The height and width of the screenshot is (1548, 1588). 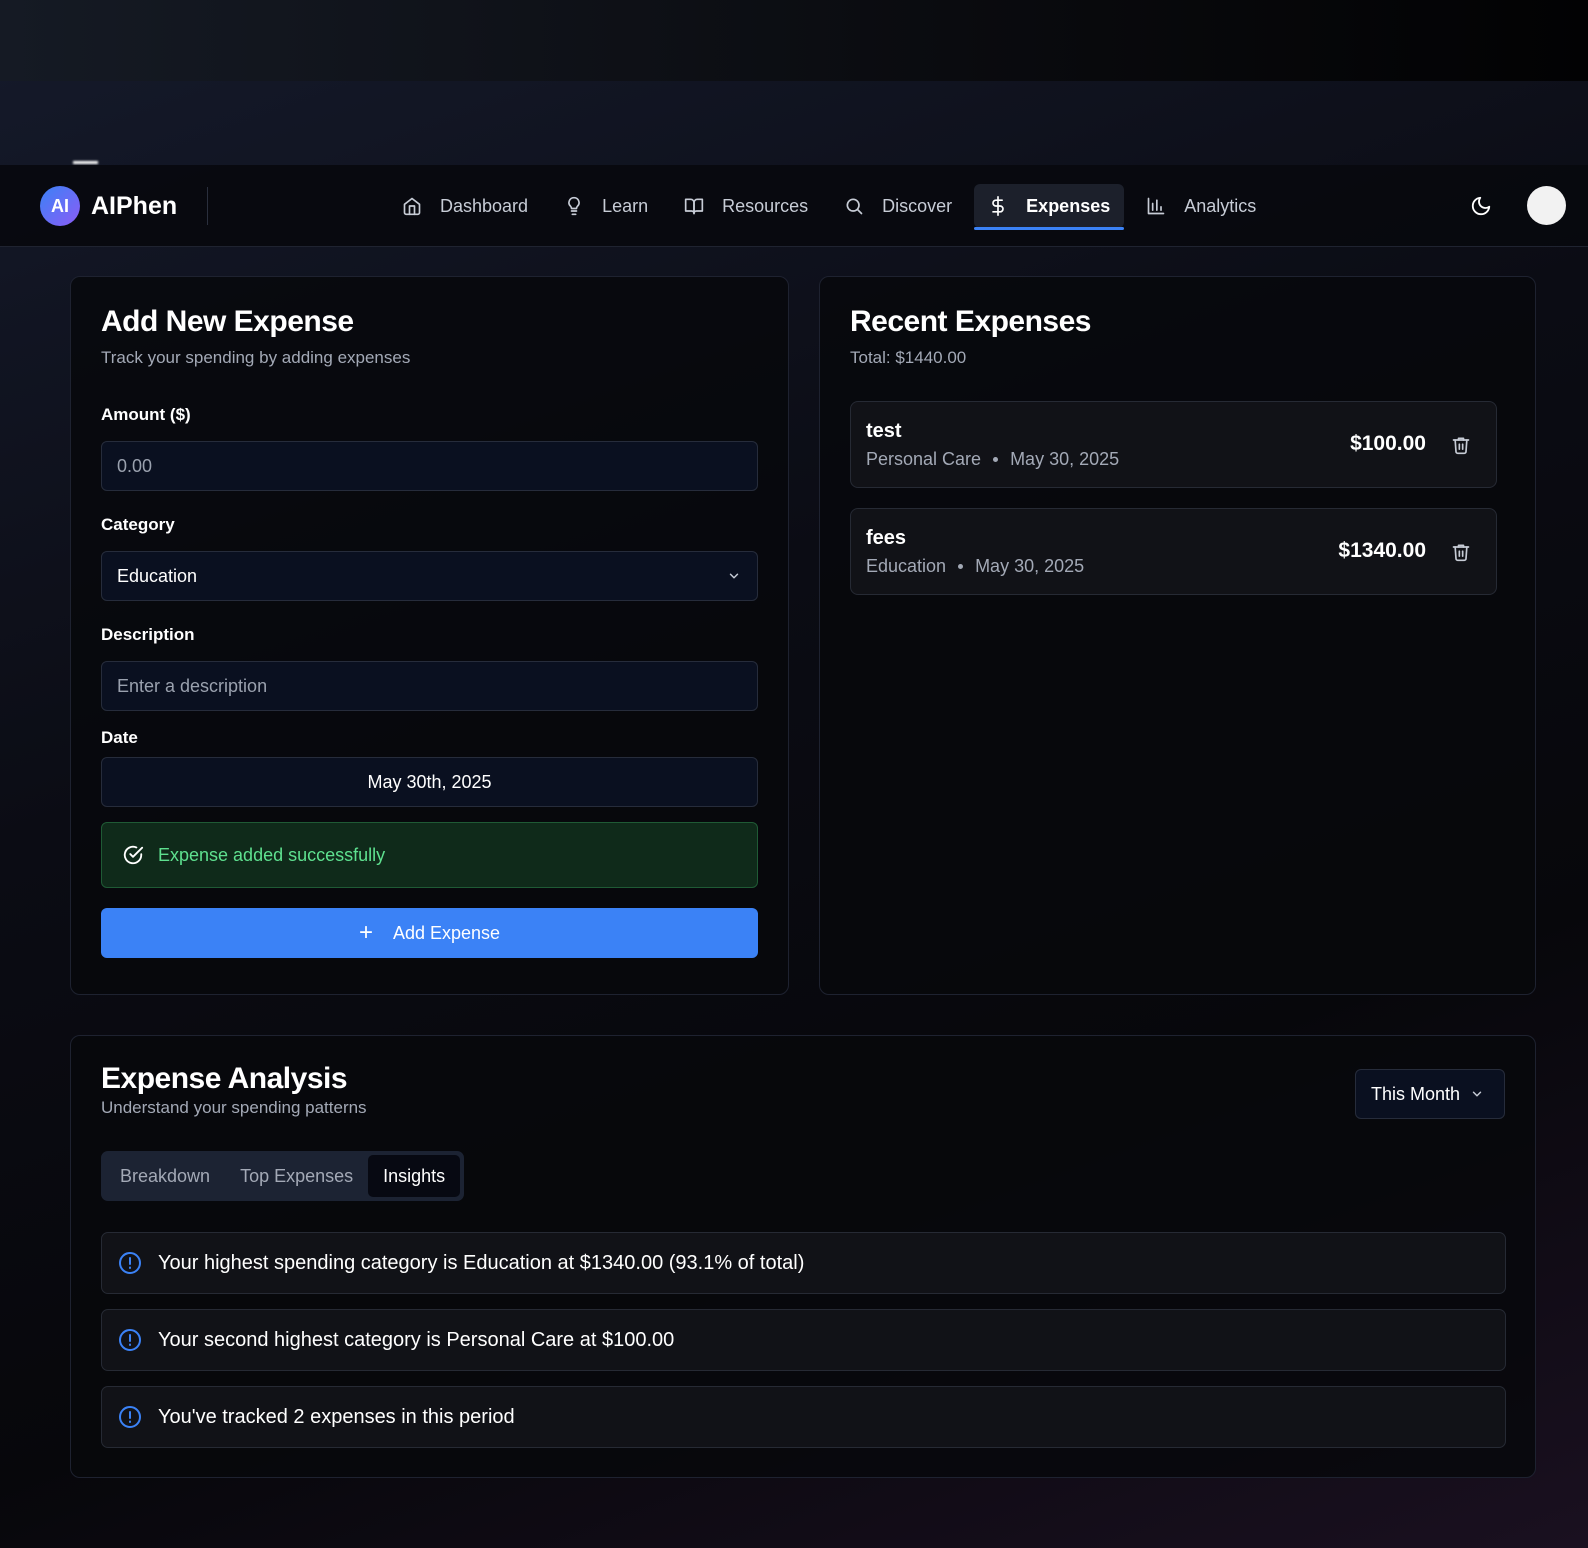 I want to click on expense-title: fees, so click(x=886, y=538).